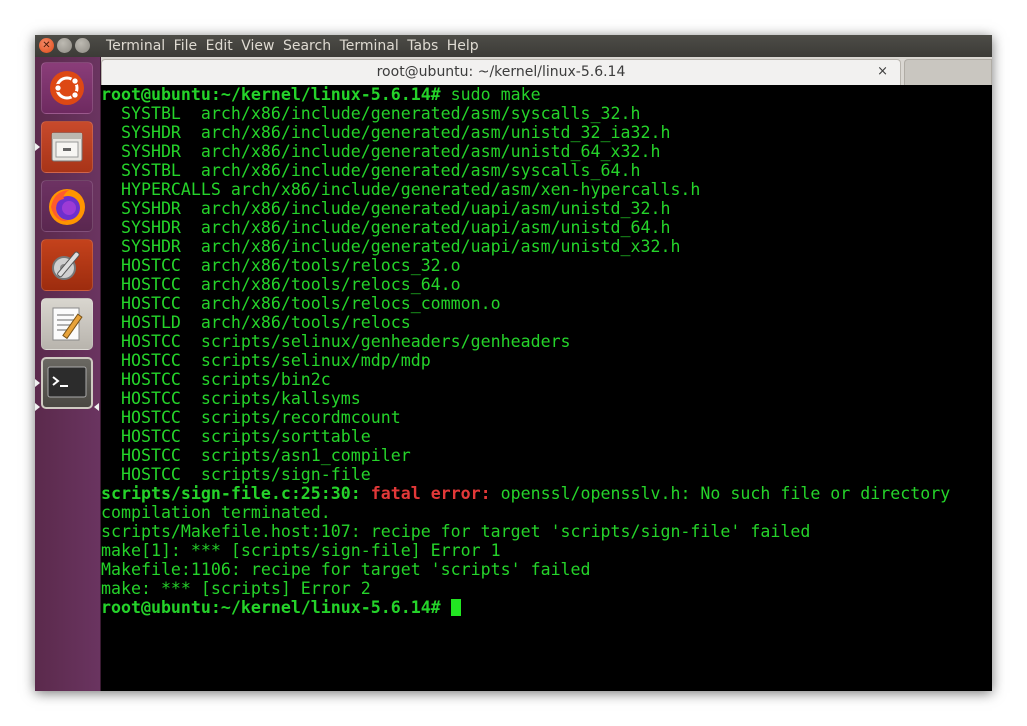 This screenshot has width=1027, height=726. What do you see at coordinates (236, 436) in the screenshot?
I see `build-line: HOSTCC scripts/sorttable` at bounding box center [236, 436].